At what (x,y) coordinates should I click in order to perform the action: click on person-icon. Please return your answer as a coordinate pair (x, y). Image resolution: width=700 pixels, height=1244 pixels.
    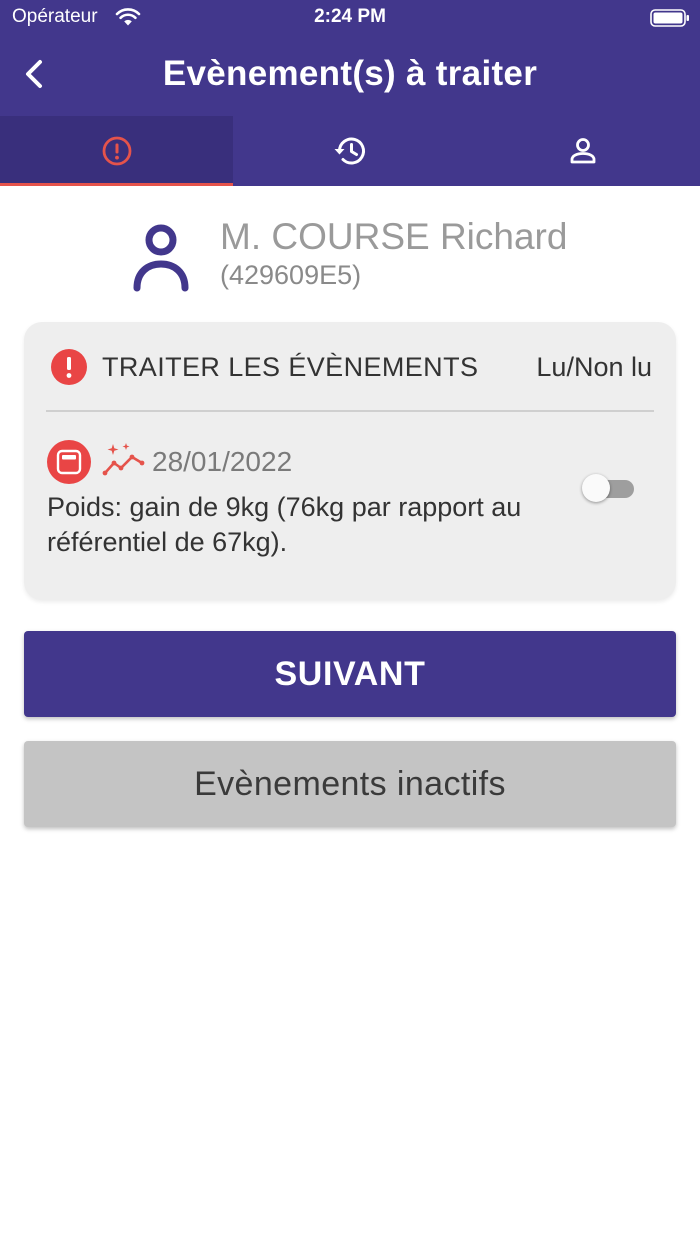
    Looking at the image, I should click on (583, 151).